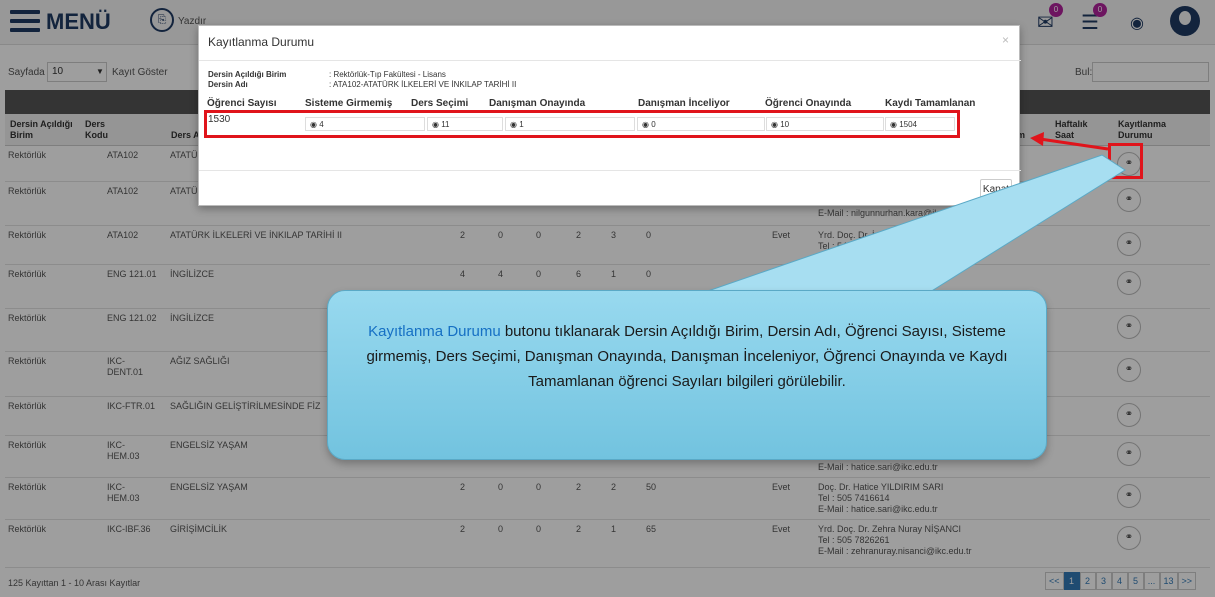 The image size is (1215, 597). What do you see at coordinates (242, 103) in the screenshot?
I see `modal-column-header: Öğrenci Sayısı` at bounding box center [242, 103].